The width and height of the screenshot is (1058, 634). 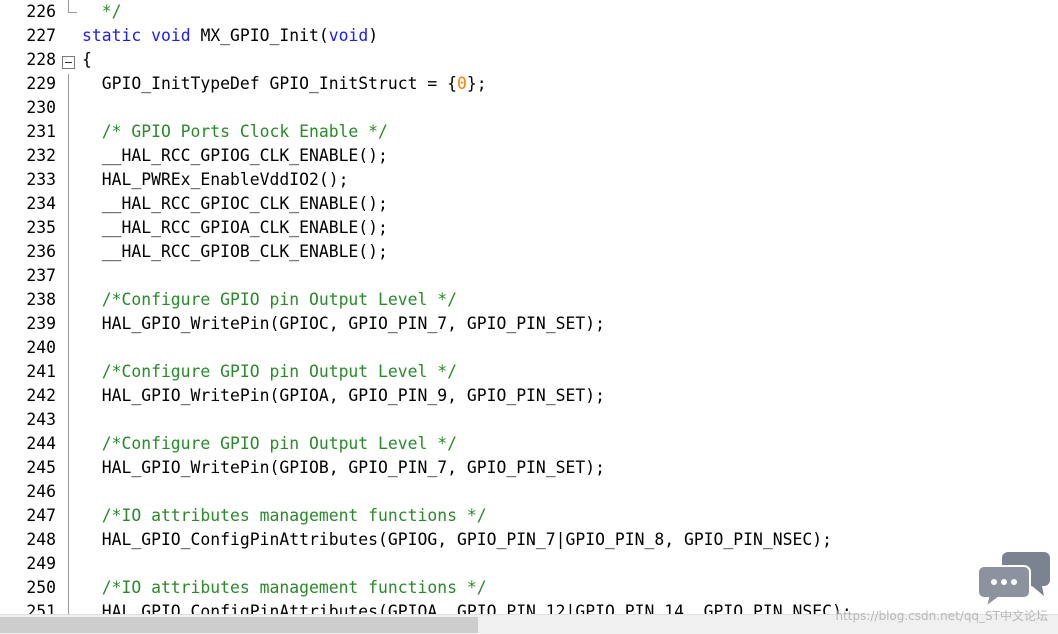 I want to click on code-token: __HAL_RCC_GPIOC_CLK_ENABLE();, so click(x=235, y=203).